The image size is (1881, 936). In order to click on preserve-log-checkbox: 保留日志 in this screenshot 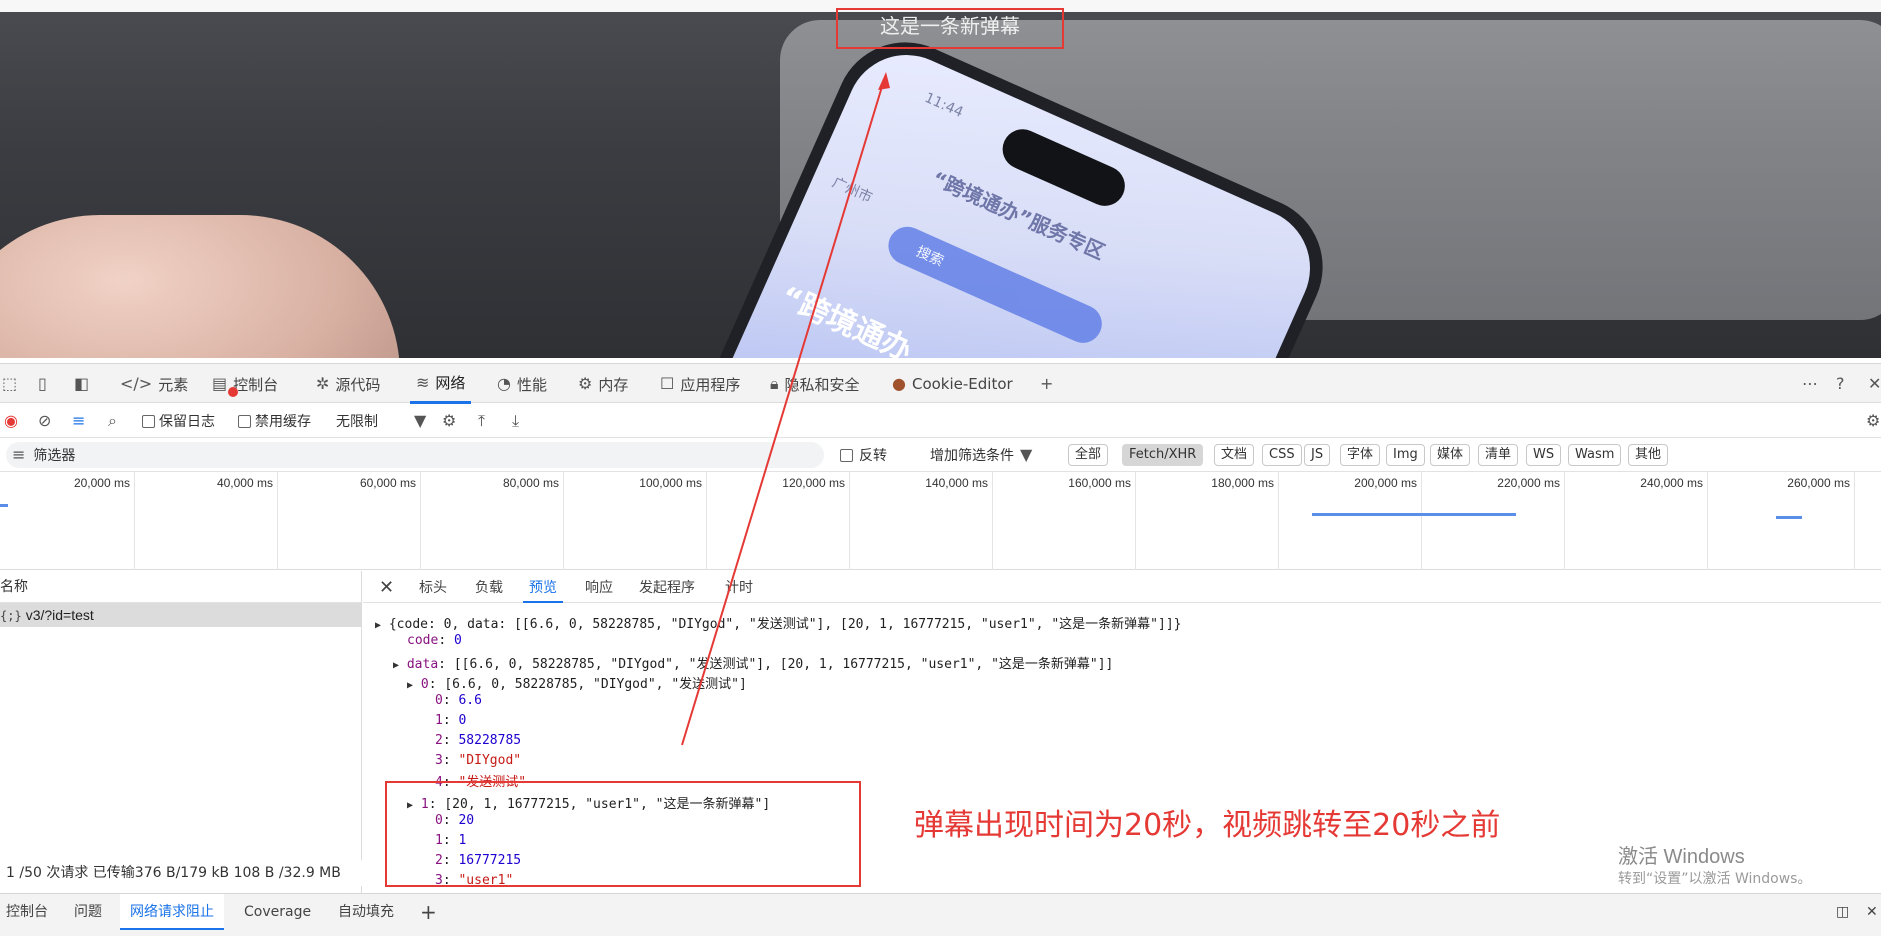, I will do `click(178, 421)`.